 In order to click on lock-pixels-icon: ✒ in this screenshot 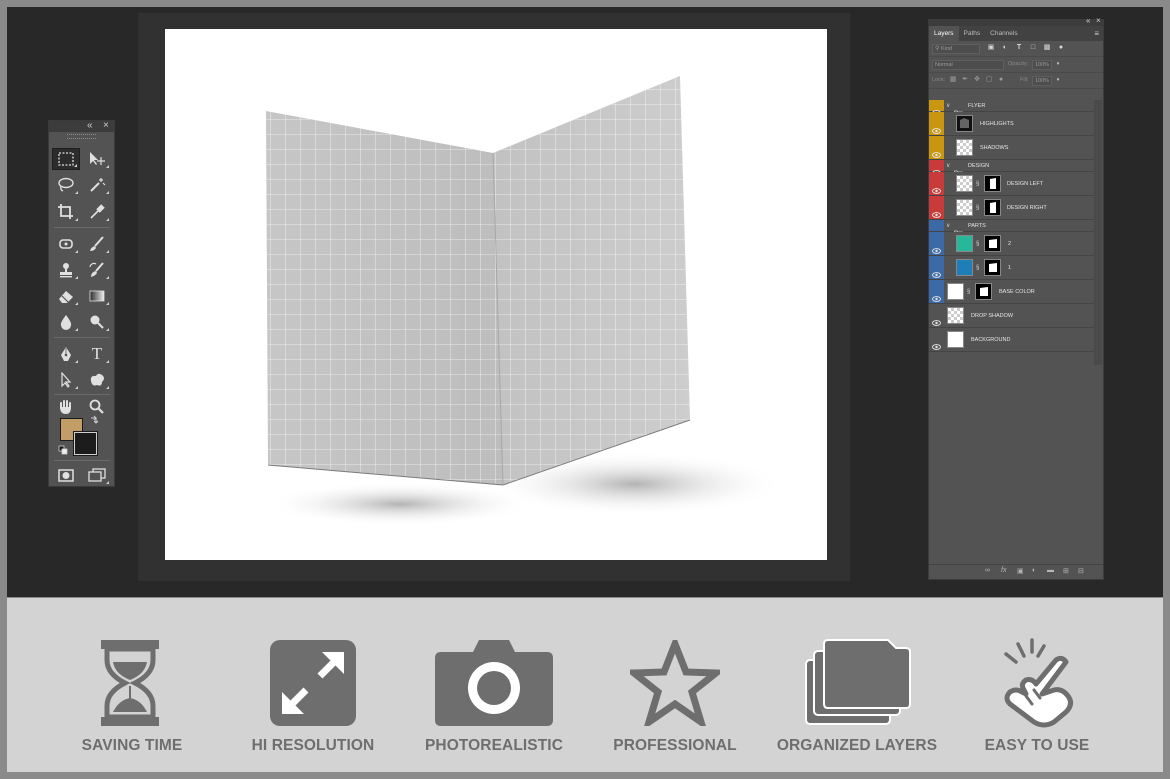, I will do `click(965, 80)`.